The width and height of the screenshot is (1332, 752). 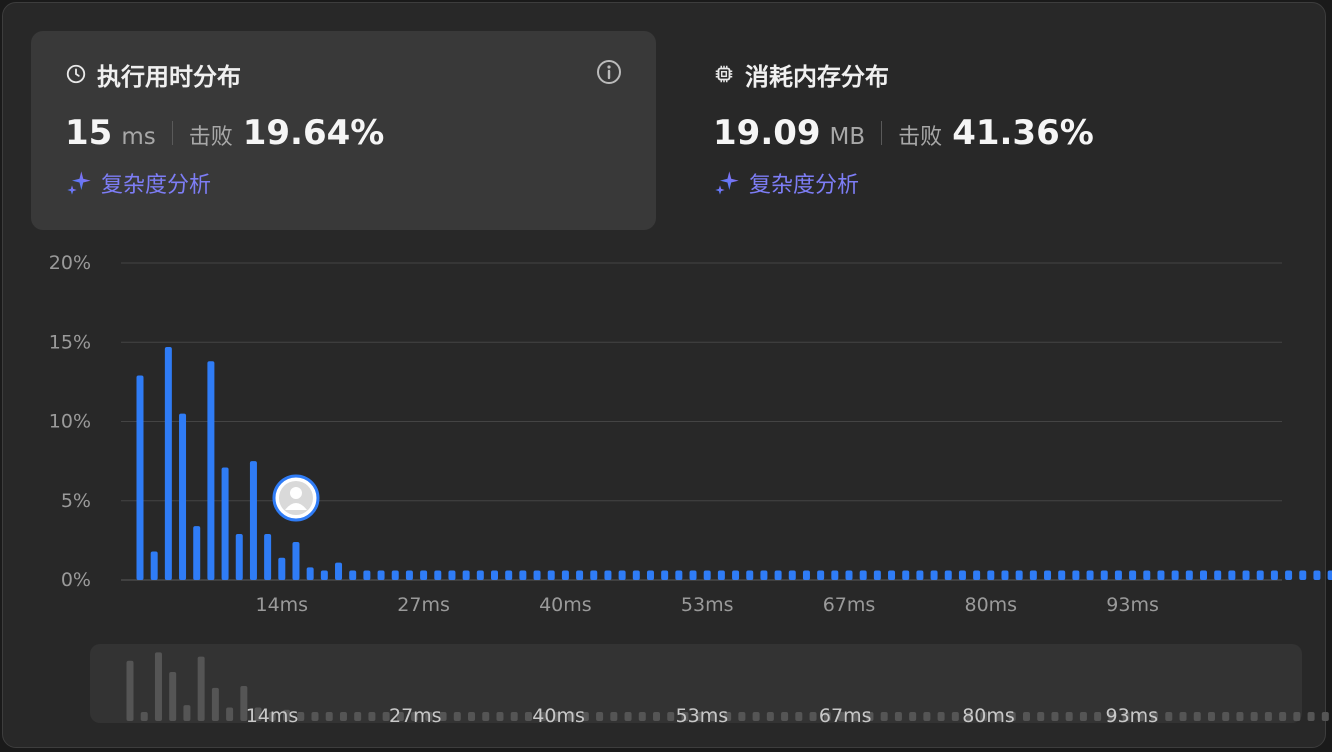 I want to click on overview-tick-label: 93ms, so click(x=1132, y=716).